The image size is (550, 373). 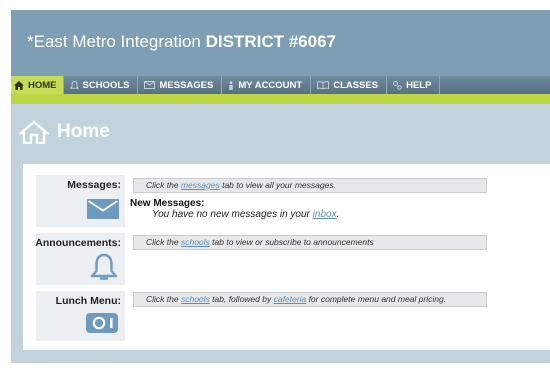 What do you see at coordinates (397, 85) in the screenshot?
I see `help-icon` at bounding box center [397, 85].